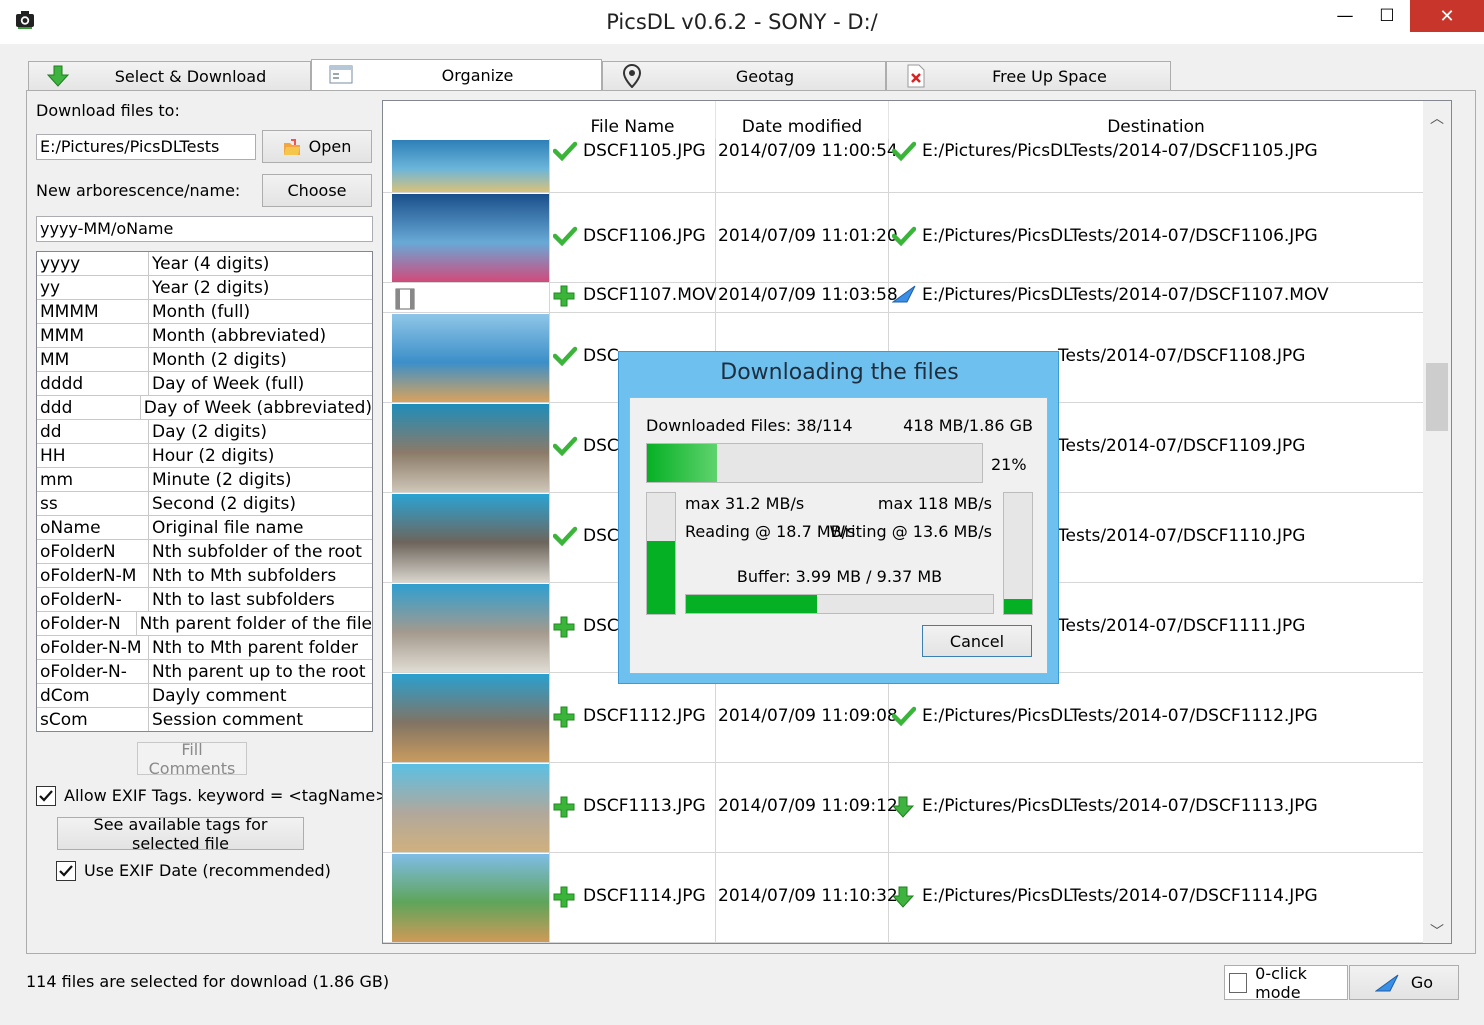 This screenshot has width=1484, height=1025. What do you see at coordinates (1437, 522) in the screenshot?
I see `vertical-scrollbar: ︿ ﹀` at bounding box center [1437, 522].